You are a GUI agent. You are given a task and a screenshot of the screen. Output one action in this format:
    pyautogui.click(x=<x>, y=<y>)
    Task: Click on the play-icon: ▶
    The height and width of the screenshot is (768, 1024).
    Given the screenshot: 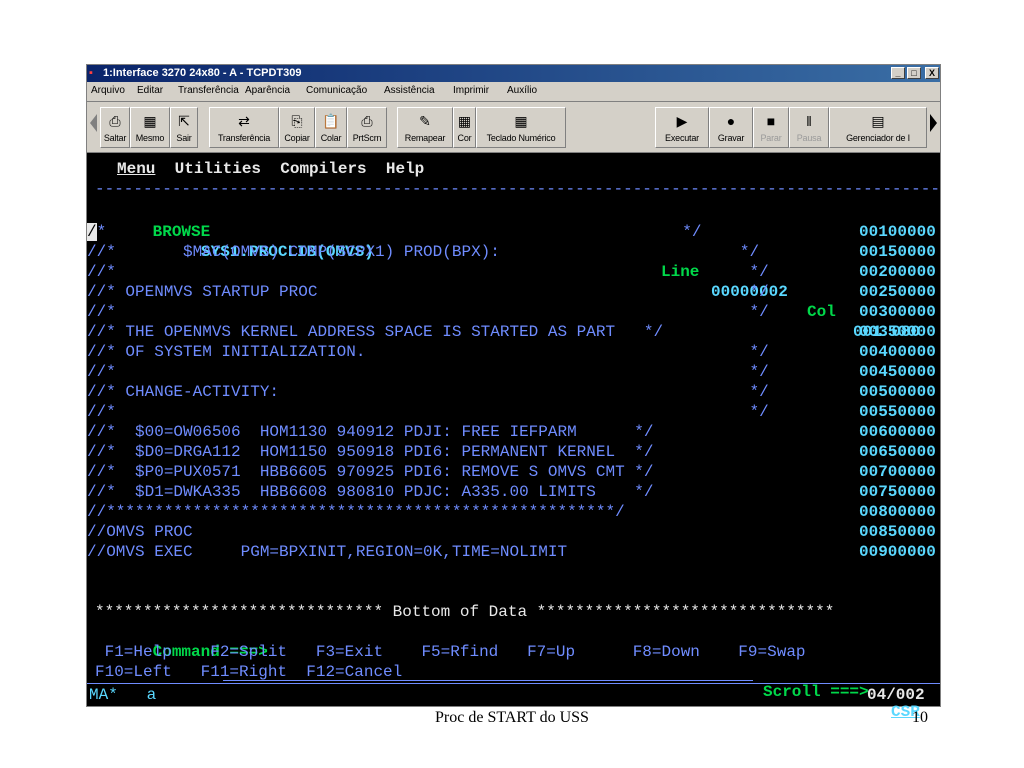 What is the action you would take?
    pyautogui.click(x=682, y=121)
    